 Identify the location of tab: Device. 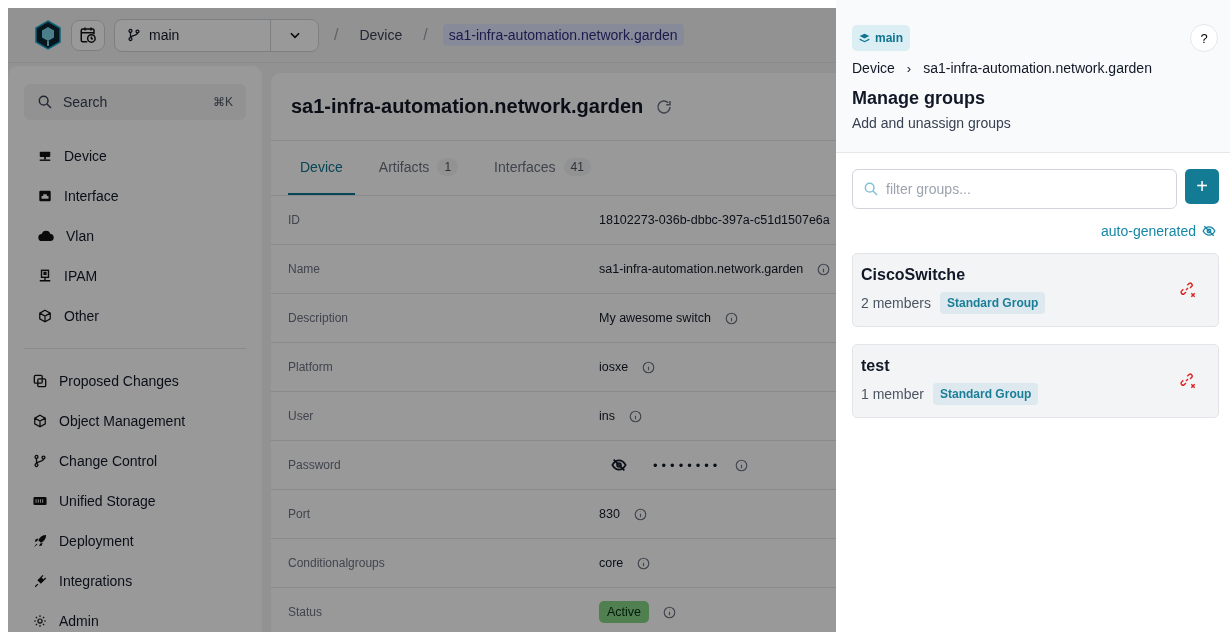
(321, 168).